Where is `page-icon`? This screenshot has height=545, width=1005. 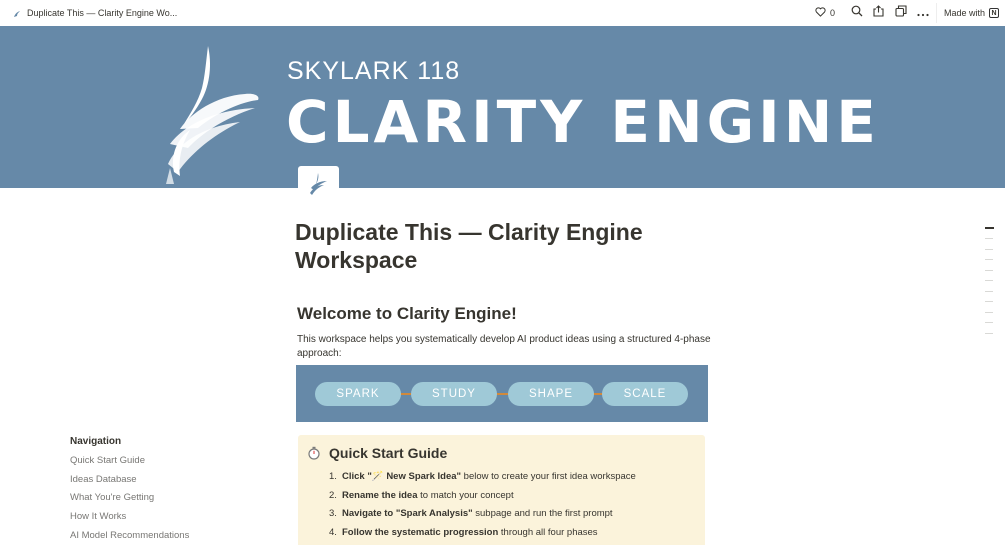
page-icon is located at coordinates (318, 186).